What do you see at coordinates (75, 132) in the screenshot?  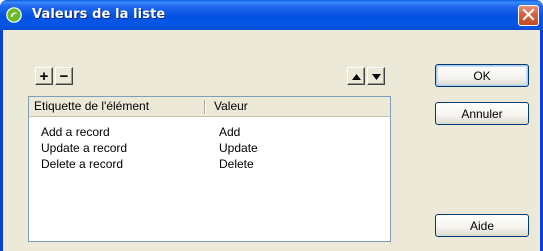 I see `item-label: Add a record` at bounding box center [75, 132].